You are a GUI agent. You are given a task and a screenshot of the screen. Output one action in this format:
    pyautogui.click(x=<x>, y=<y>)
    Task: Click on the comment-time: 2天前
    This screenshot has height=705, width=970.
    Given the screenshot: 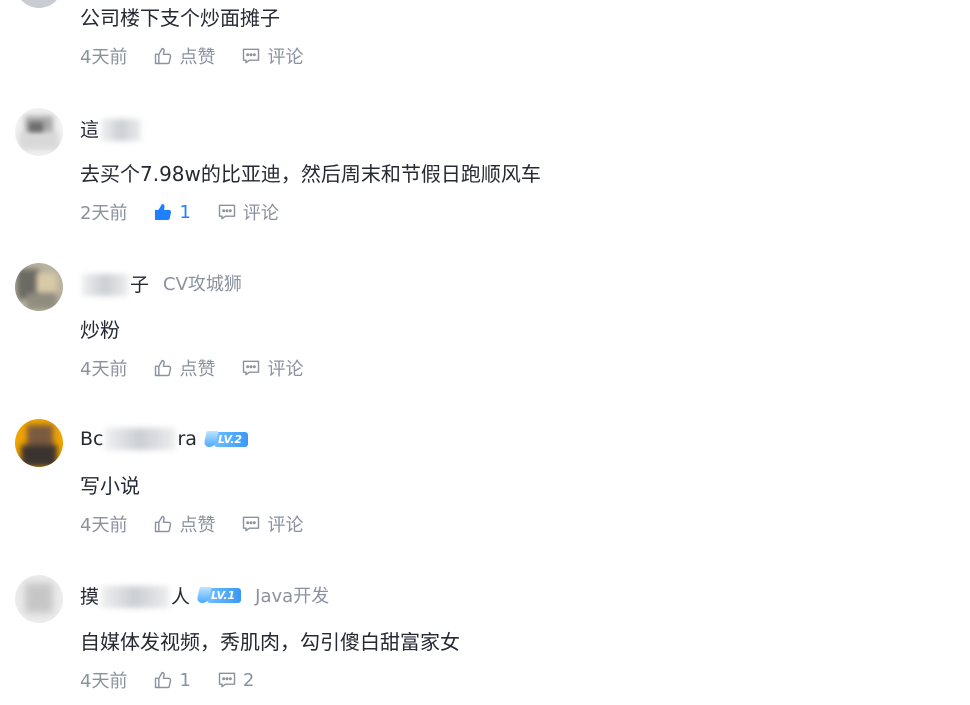 What is the action you would take?
    pyautogui.click(x=104, y=213)
    